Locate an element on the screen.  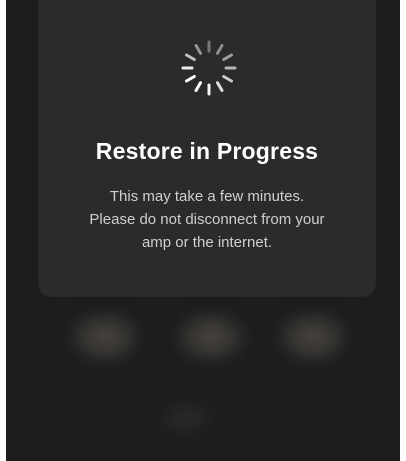
message-line: Please do not disconnect from your is located at coordinates (207, 219).